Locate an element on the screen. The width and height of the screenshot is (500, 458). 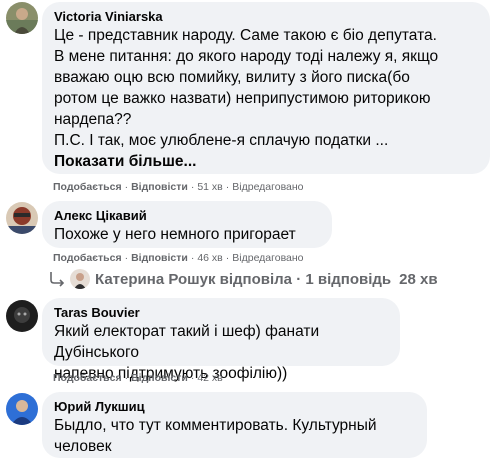
comment-time: 51 хв is located at coordinates (209, 187).